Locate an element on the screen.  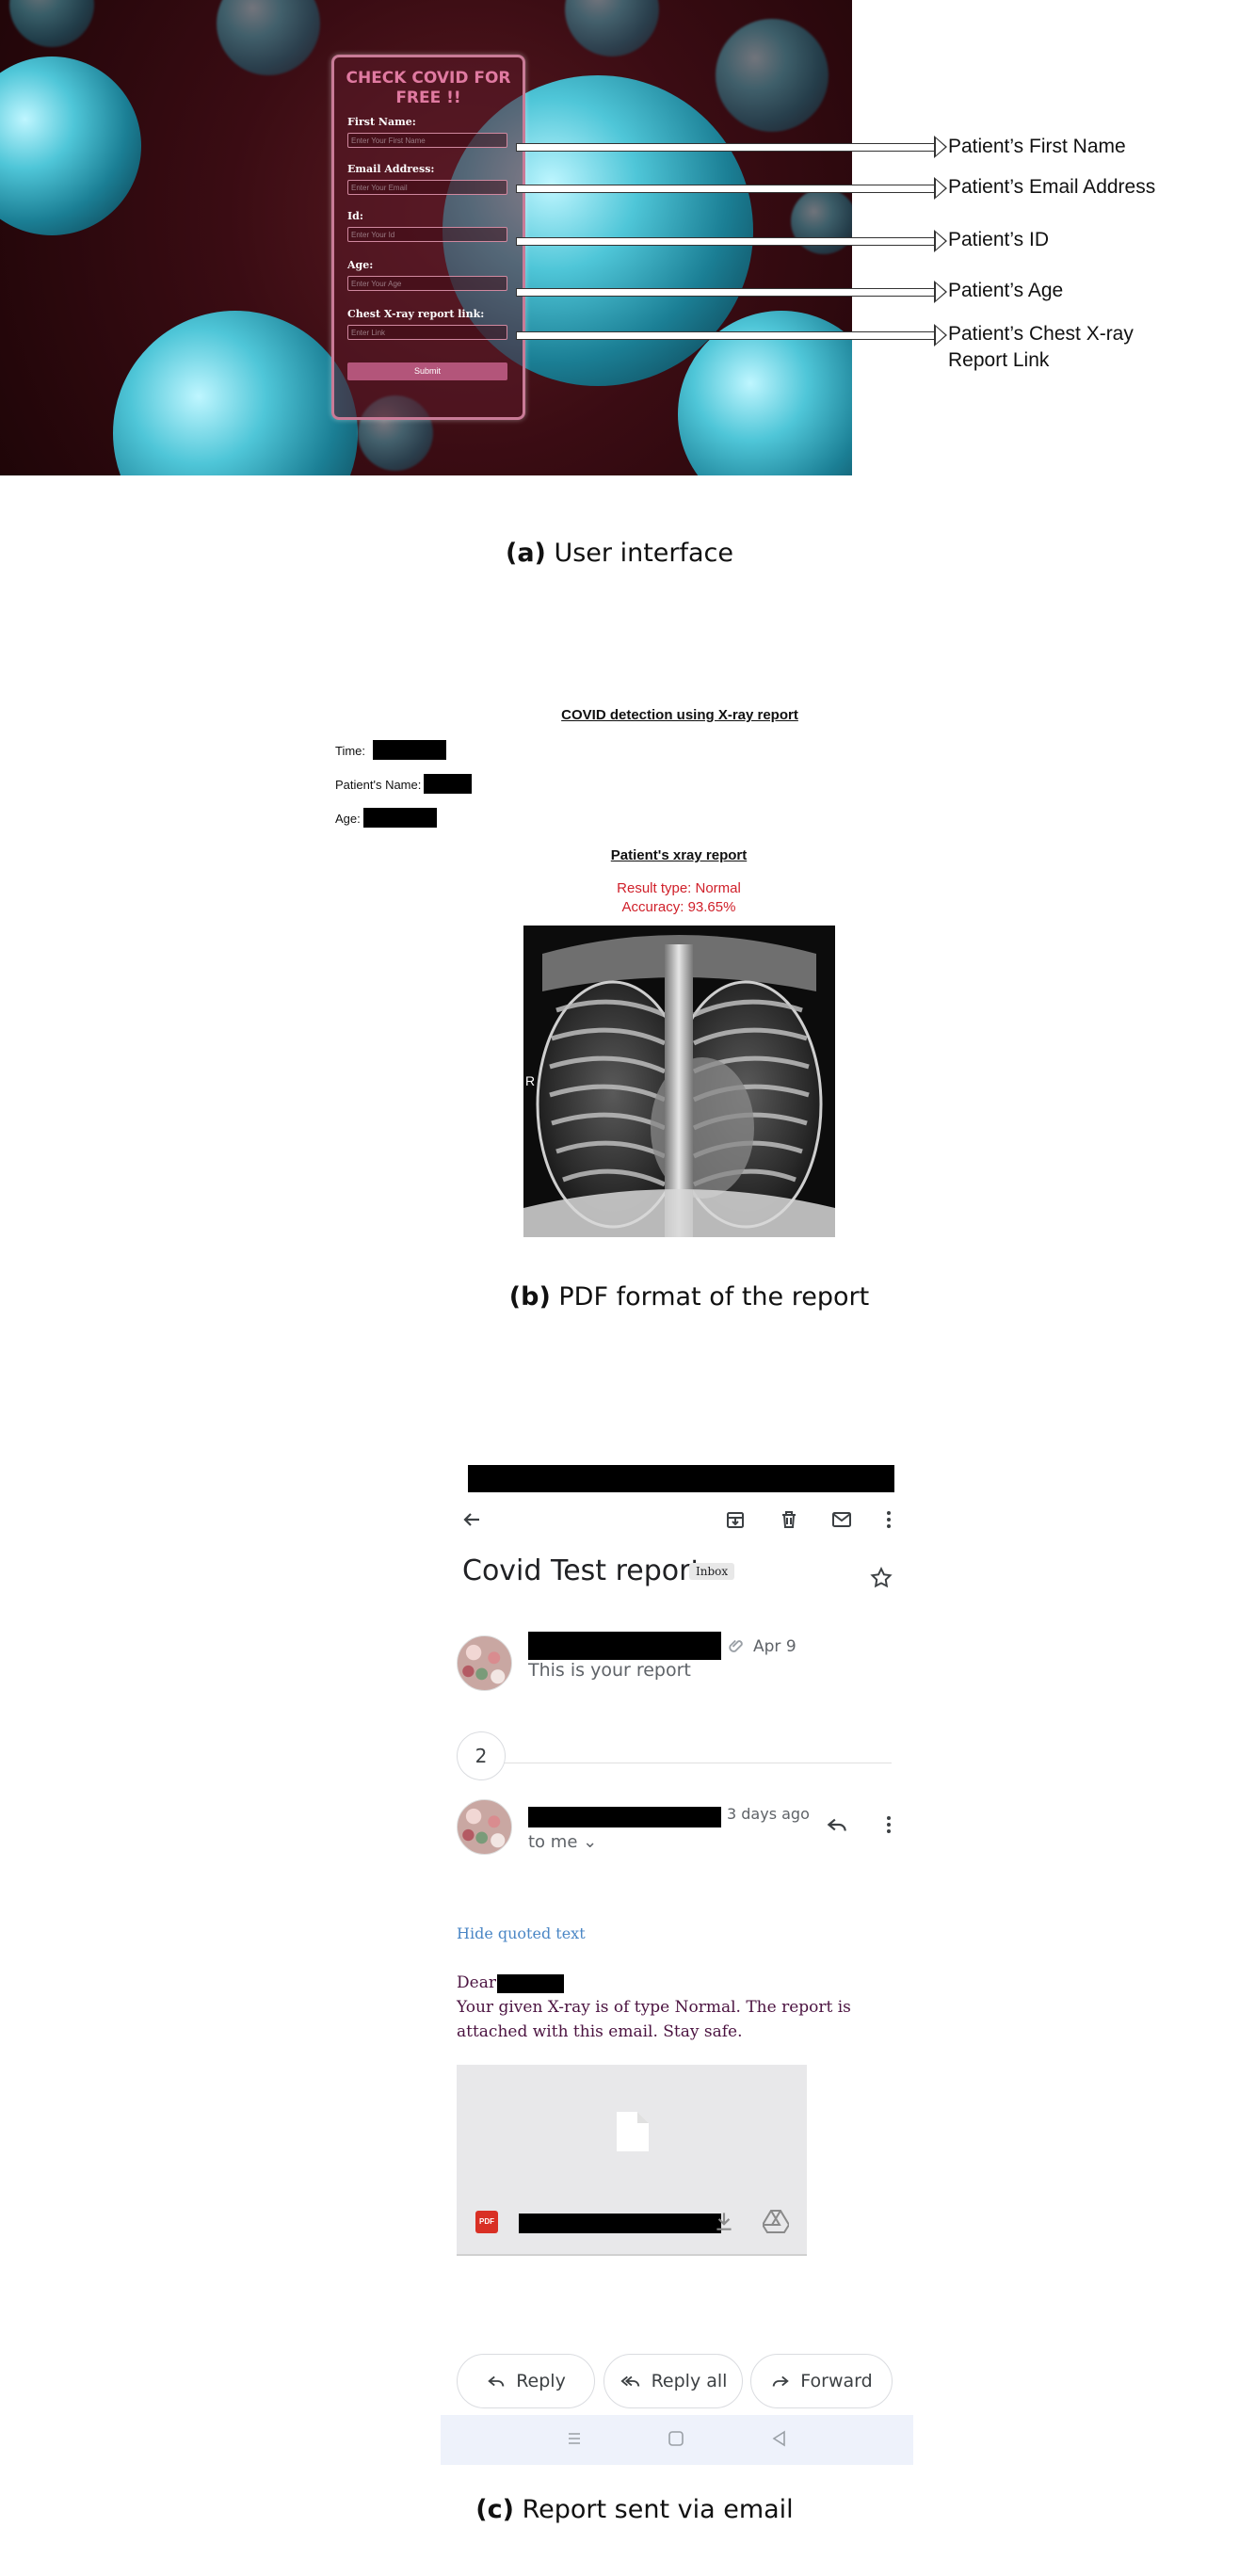
time-label: Time: is located at coordinates (350, 751).